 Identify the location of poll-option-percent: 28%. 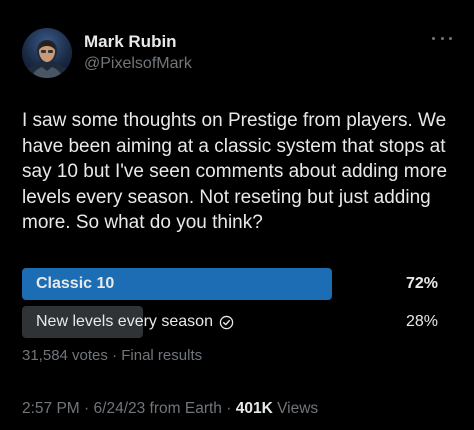
(421, 321).